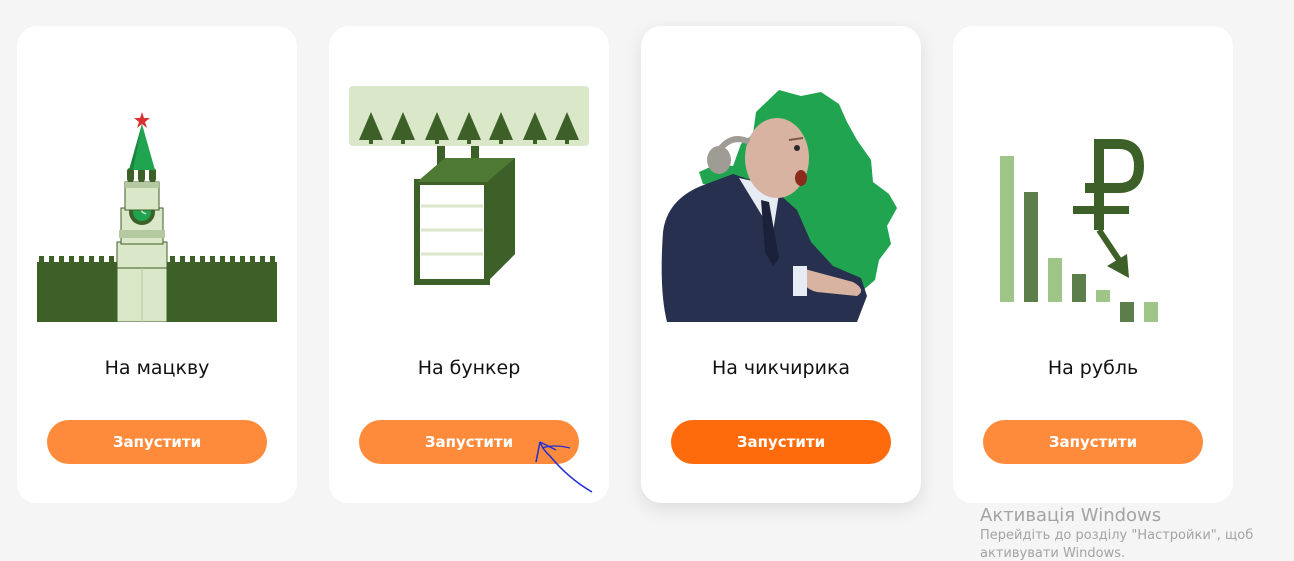 The height and width of the screenshot is (561, 1294). What do you see at coordinates (1071, 515) in the screenshot?
I see `watermark-title: Активація Windows` at bounding box center [1071, 515].